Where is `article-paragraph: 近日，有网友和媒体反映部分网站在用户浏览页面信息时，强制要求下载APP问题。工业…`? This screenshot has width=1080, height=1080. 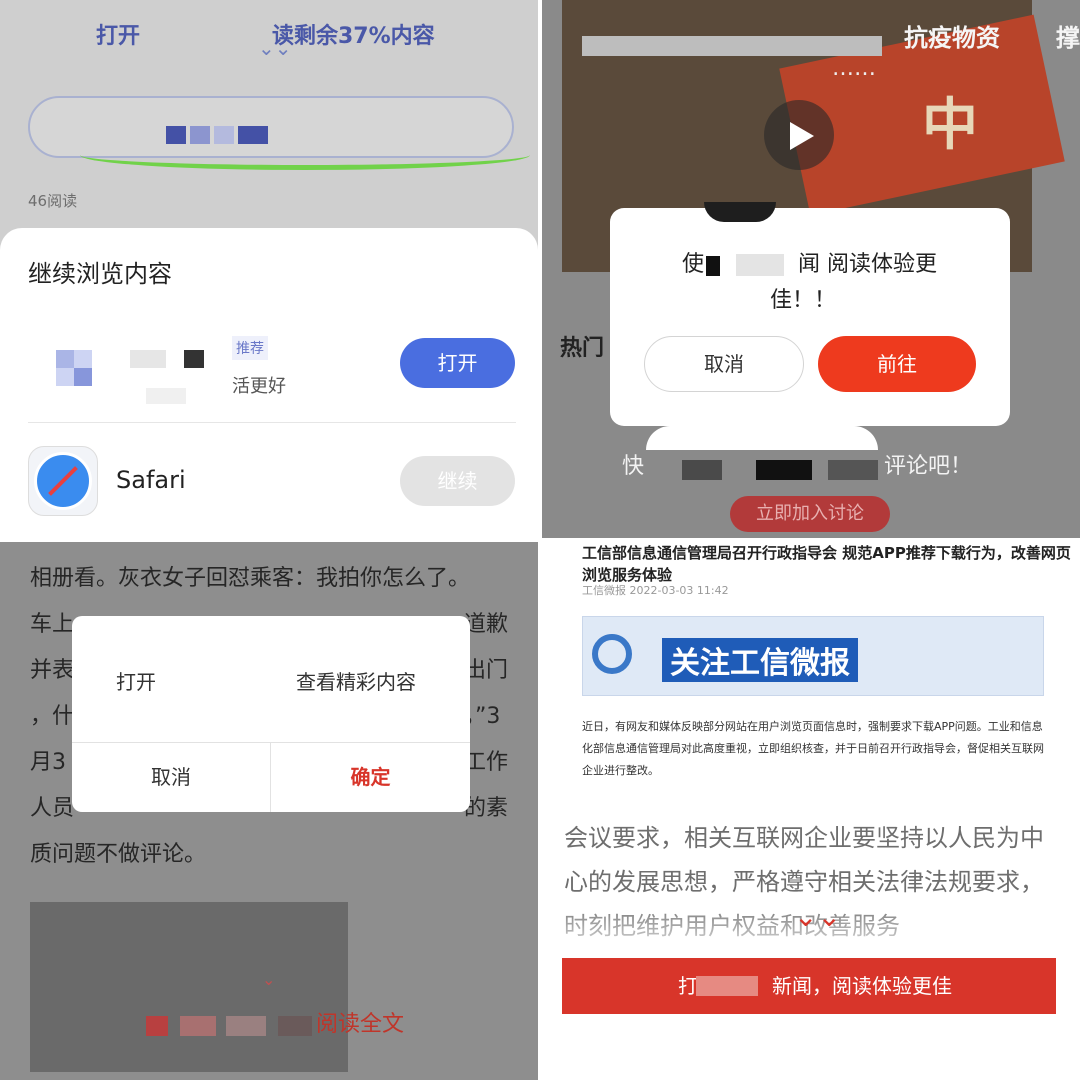 article-paragraph: 近日，有网友和媒体反映部分网站在用户浏览页面信息时，强制要求下载APP问题。工业… is located at coordinates (813, 748).